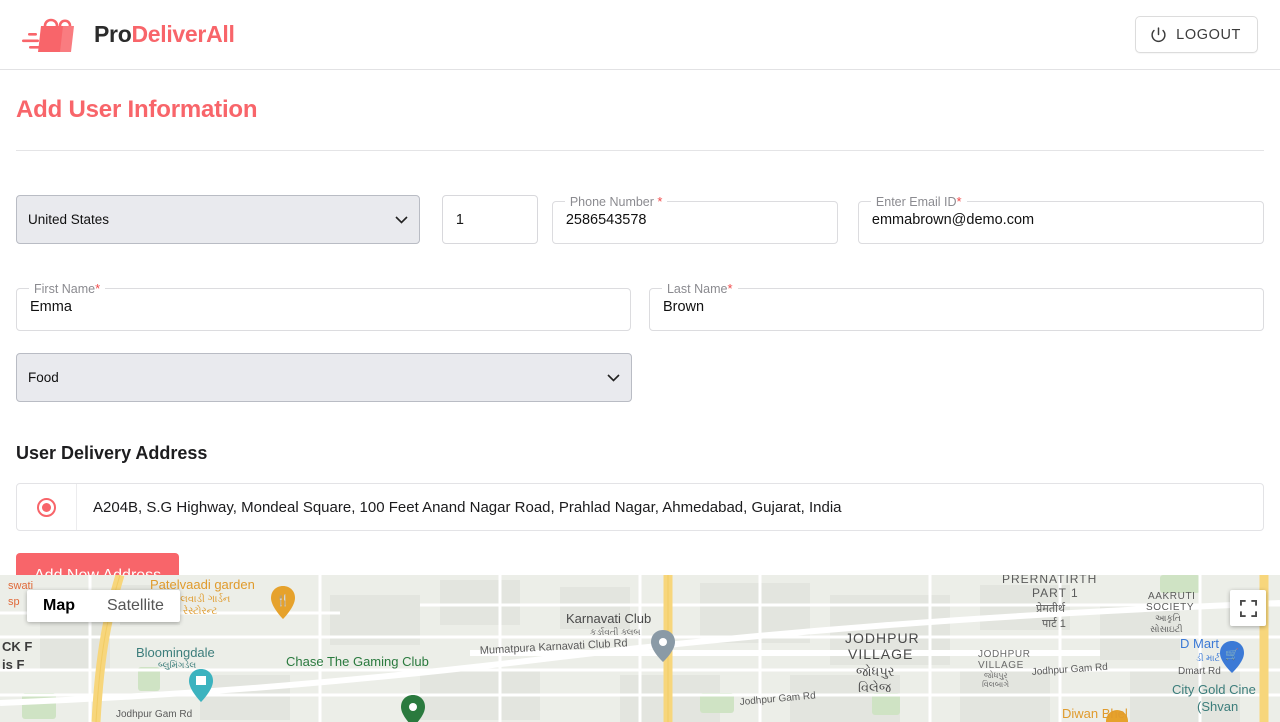 The width and height of the screenshot is (1280, 722). Describe the element at coordinates (137, 109) in the screenshot. I see `page-title: Add User Information` at that location.